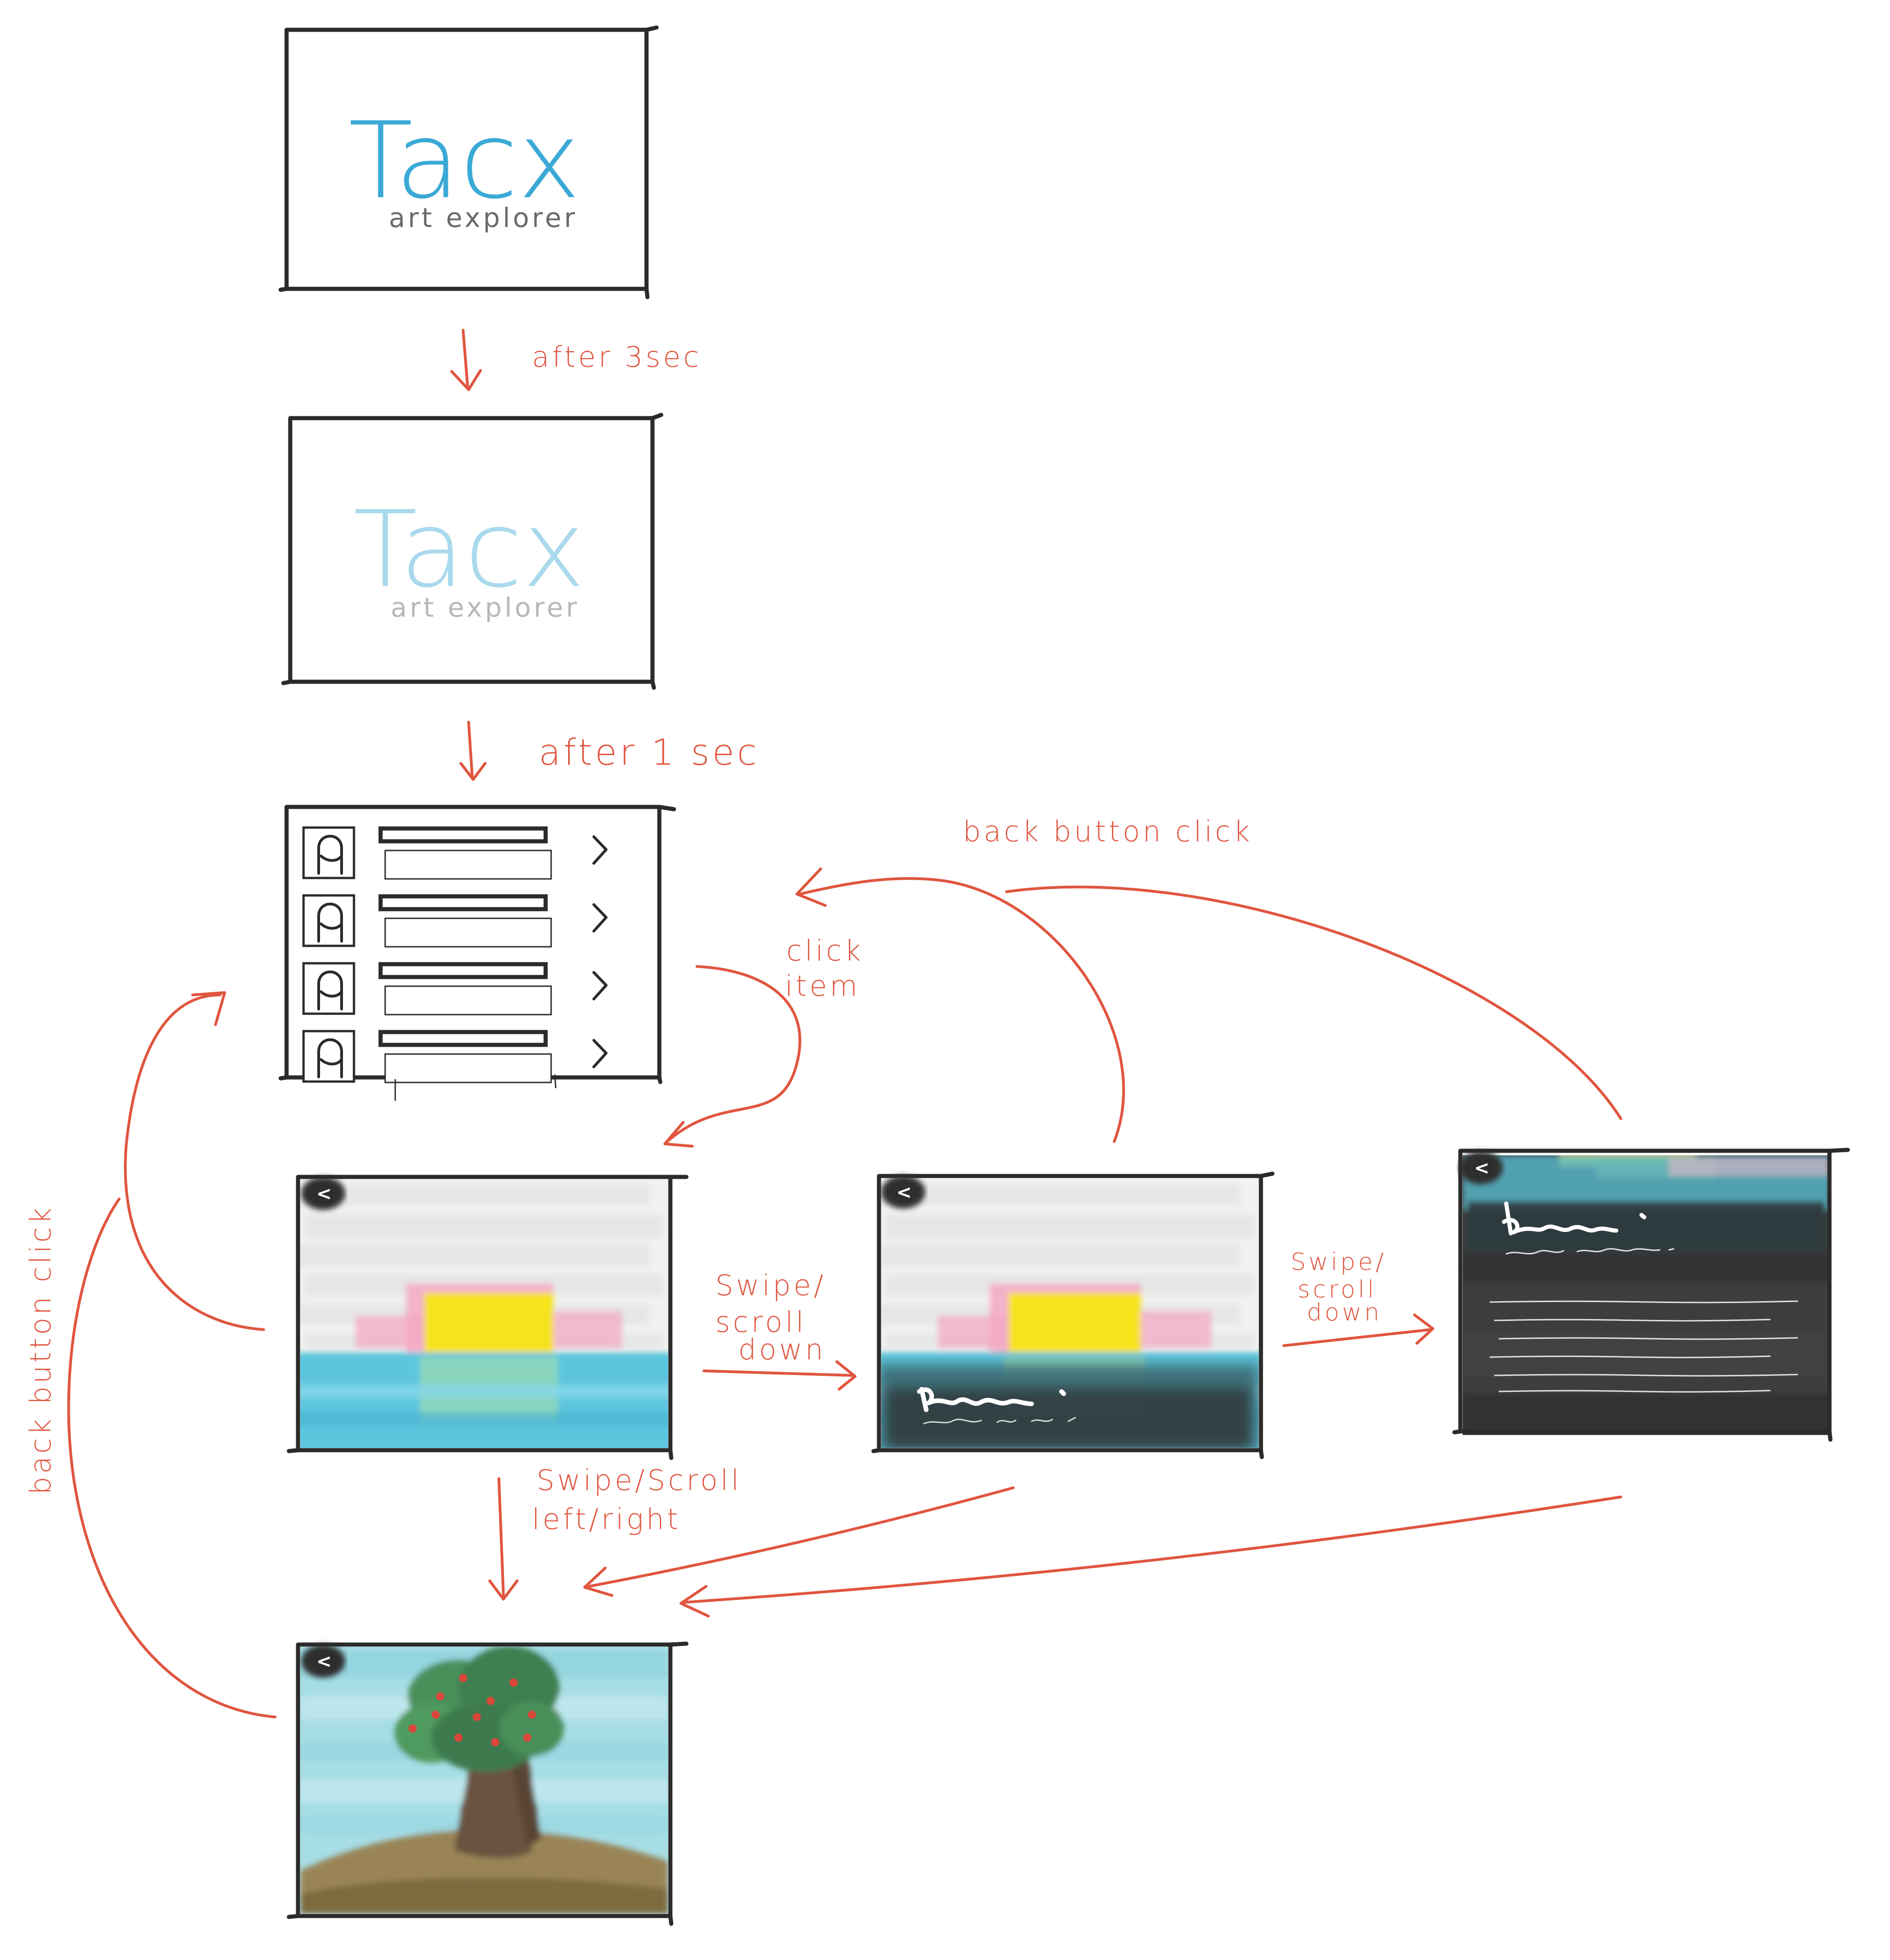 The height and width of the screenshot is (1960, 1890). Describe the element at coordinates (468, 162) in the screenshot. I see `splash-screen: Tacx art explorer` at that location.